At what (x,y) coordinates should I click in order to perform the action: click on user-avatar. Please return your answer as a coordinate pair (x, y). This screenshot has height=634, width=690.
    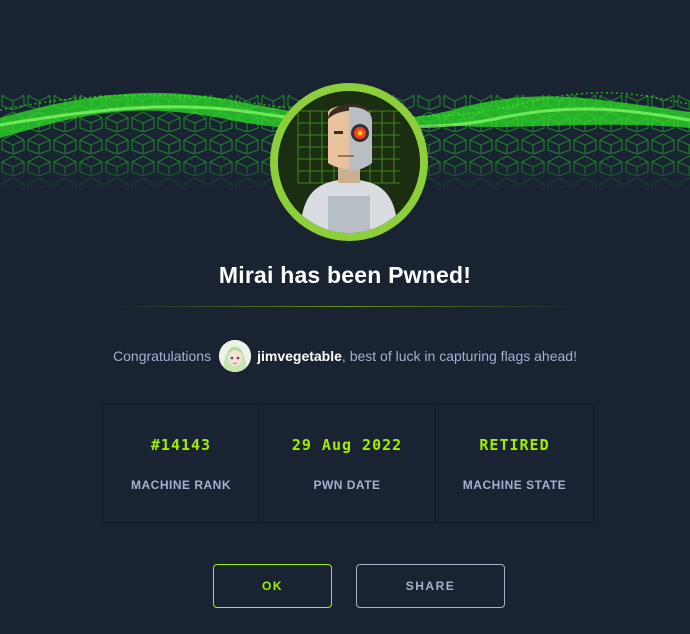
    Looking at the image, I should click on (235, 356).